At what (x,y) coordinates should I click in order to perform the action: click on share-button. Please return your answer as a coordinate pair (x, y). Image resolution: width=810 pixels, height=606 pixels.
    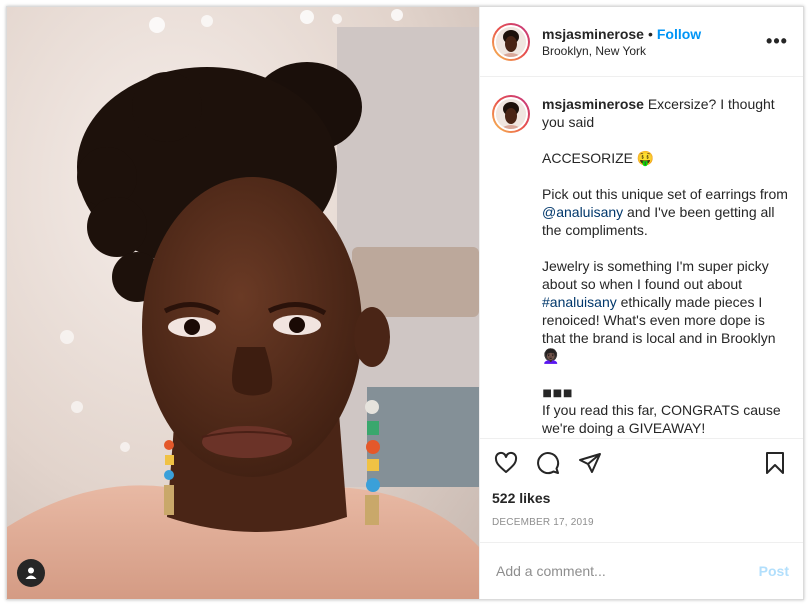
    Looking at the image, I should click on (590, 463).